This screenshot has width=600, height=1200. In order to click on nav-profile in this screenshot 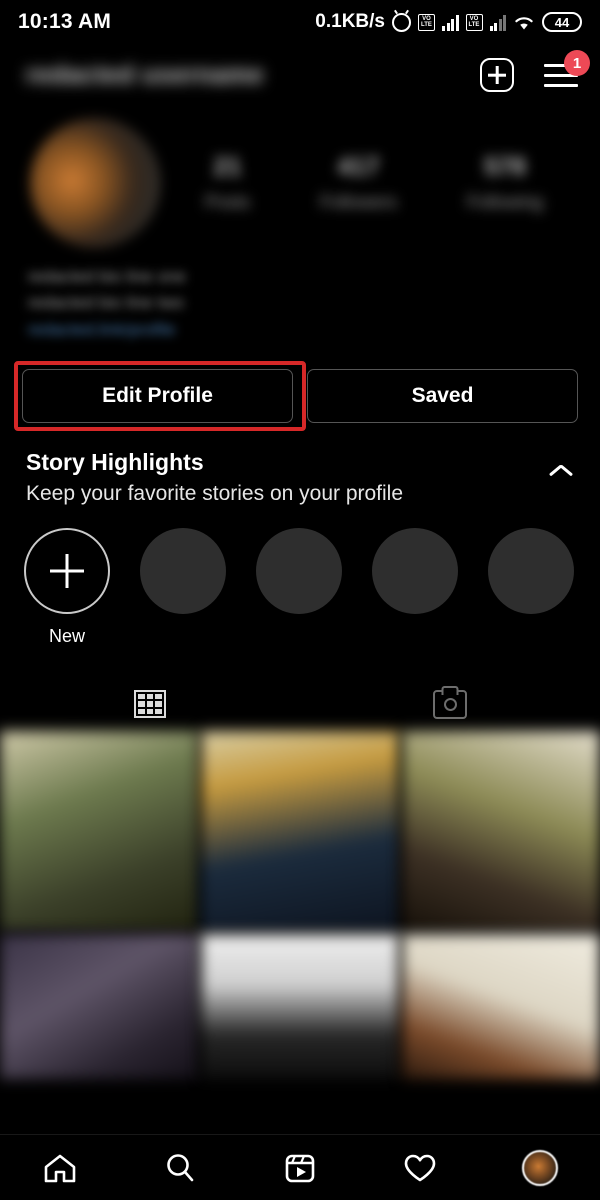, I will do `click(540, 1167)`.